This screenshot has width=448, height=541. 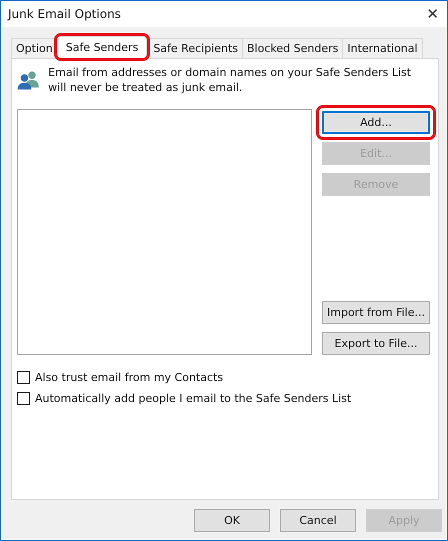 I want to click on description-text: Email from addresses or domain names on your Safe Senders List will never be treated as junk email., so click(x=230, y=80).